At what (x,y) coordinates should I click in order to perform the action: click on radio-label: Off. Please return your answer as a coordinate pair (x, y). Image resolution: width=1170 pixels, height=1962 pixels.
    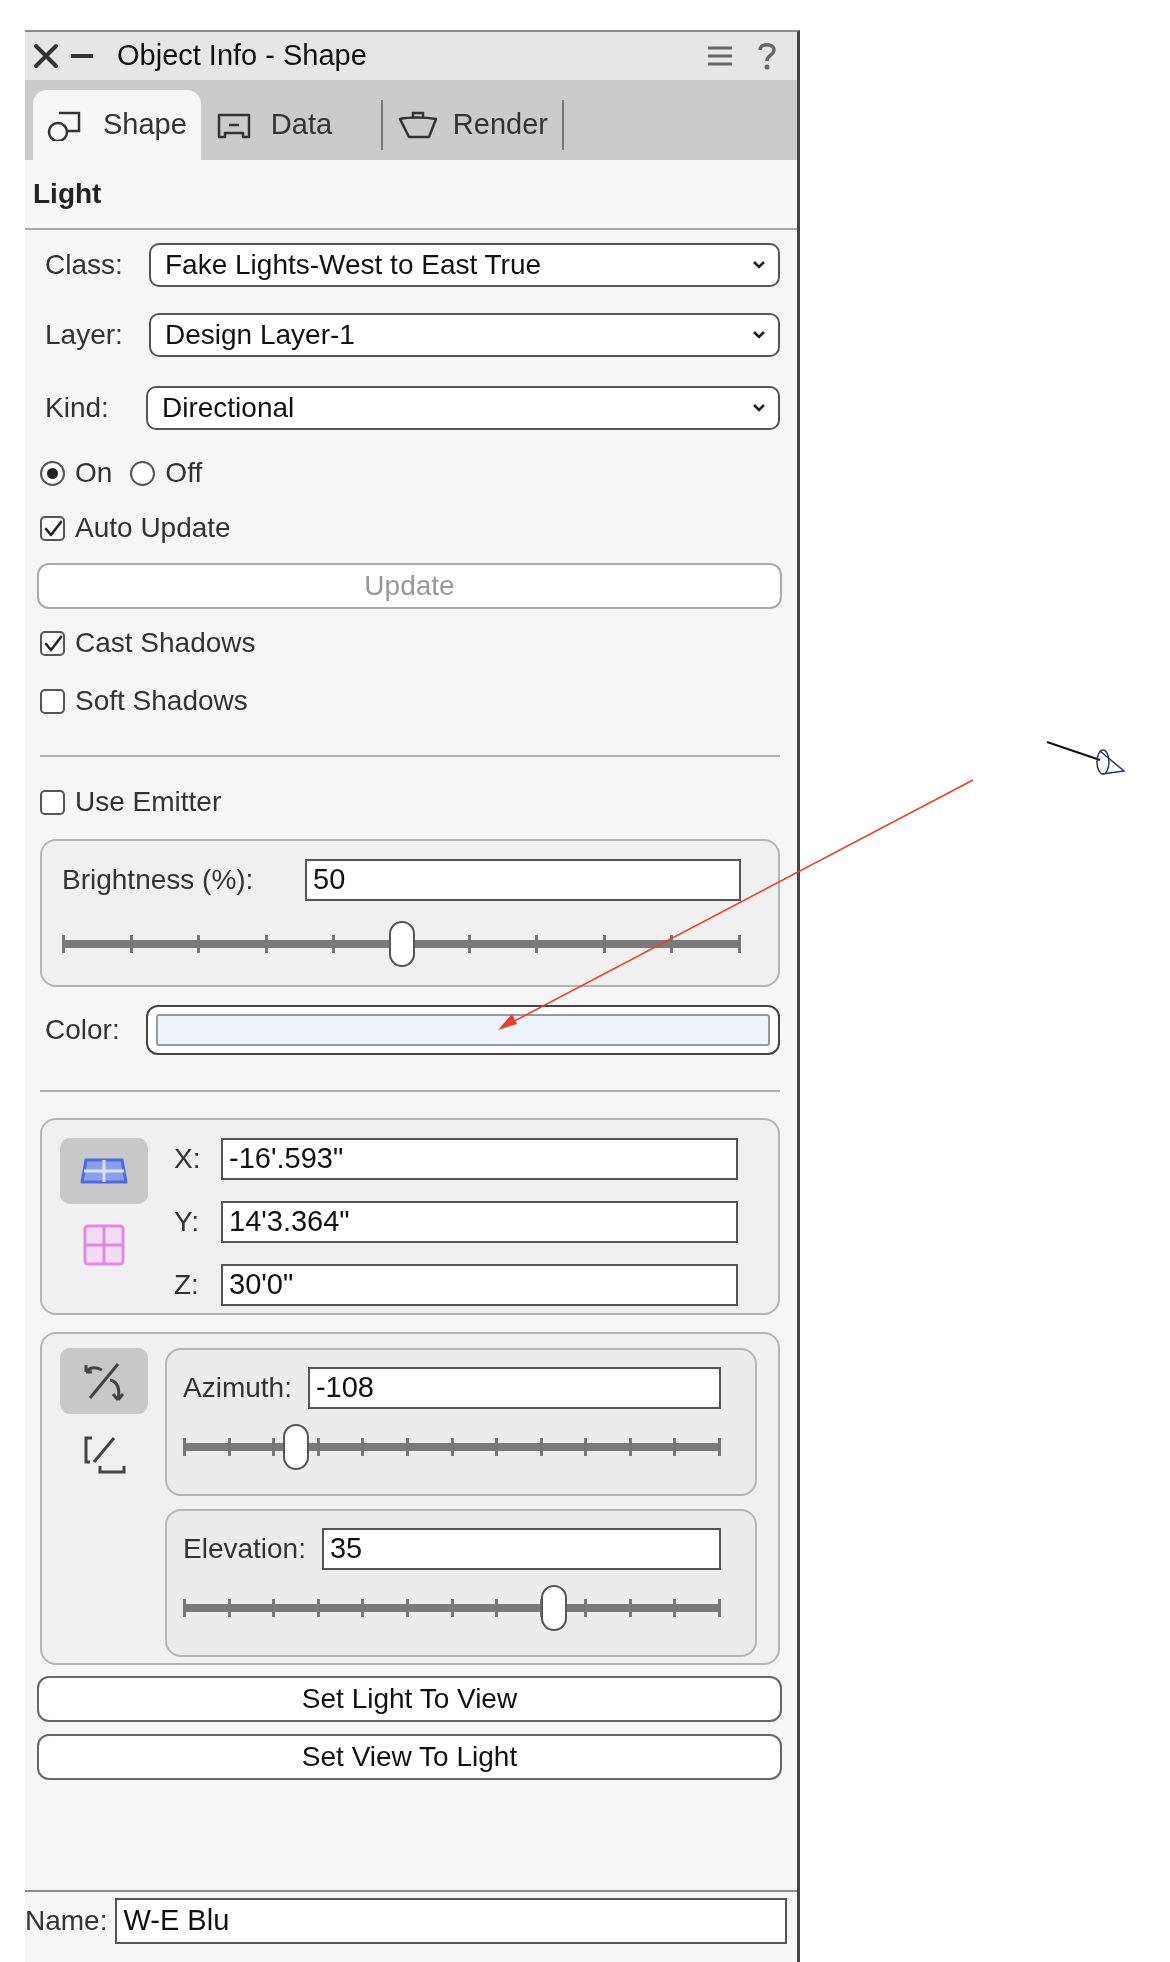
    Looking at the image, I should click on (184, 473).